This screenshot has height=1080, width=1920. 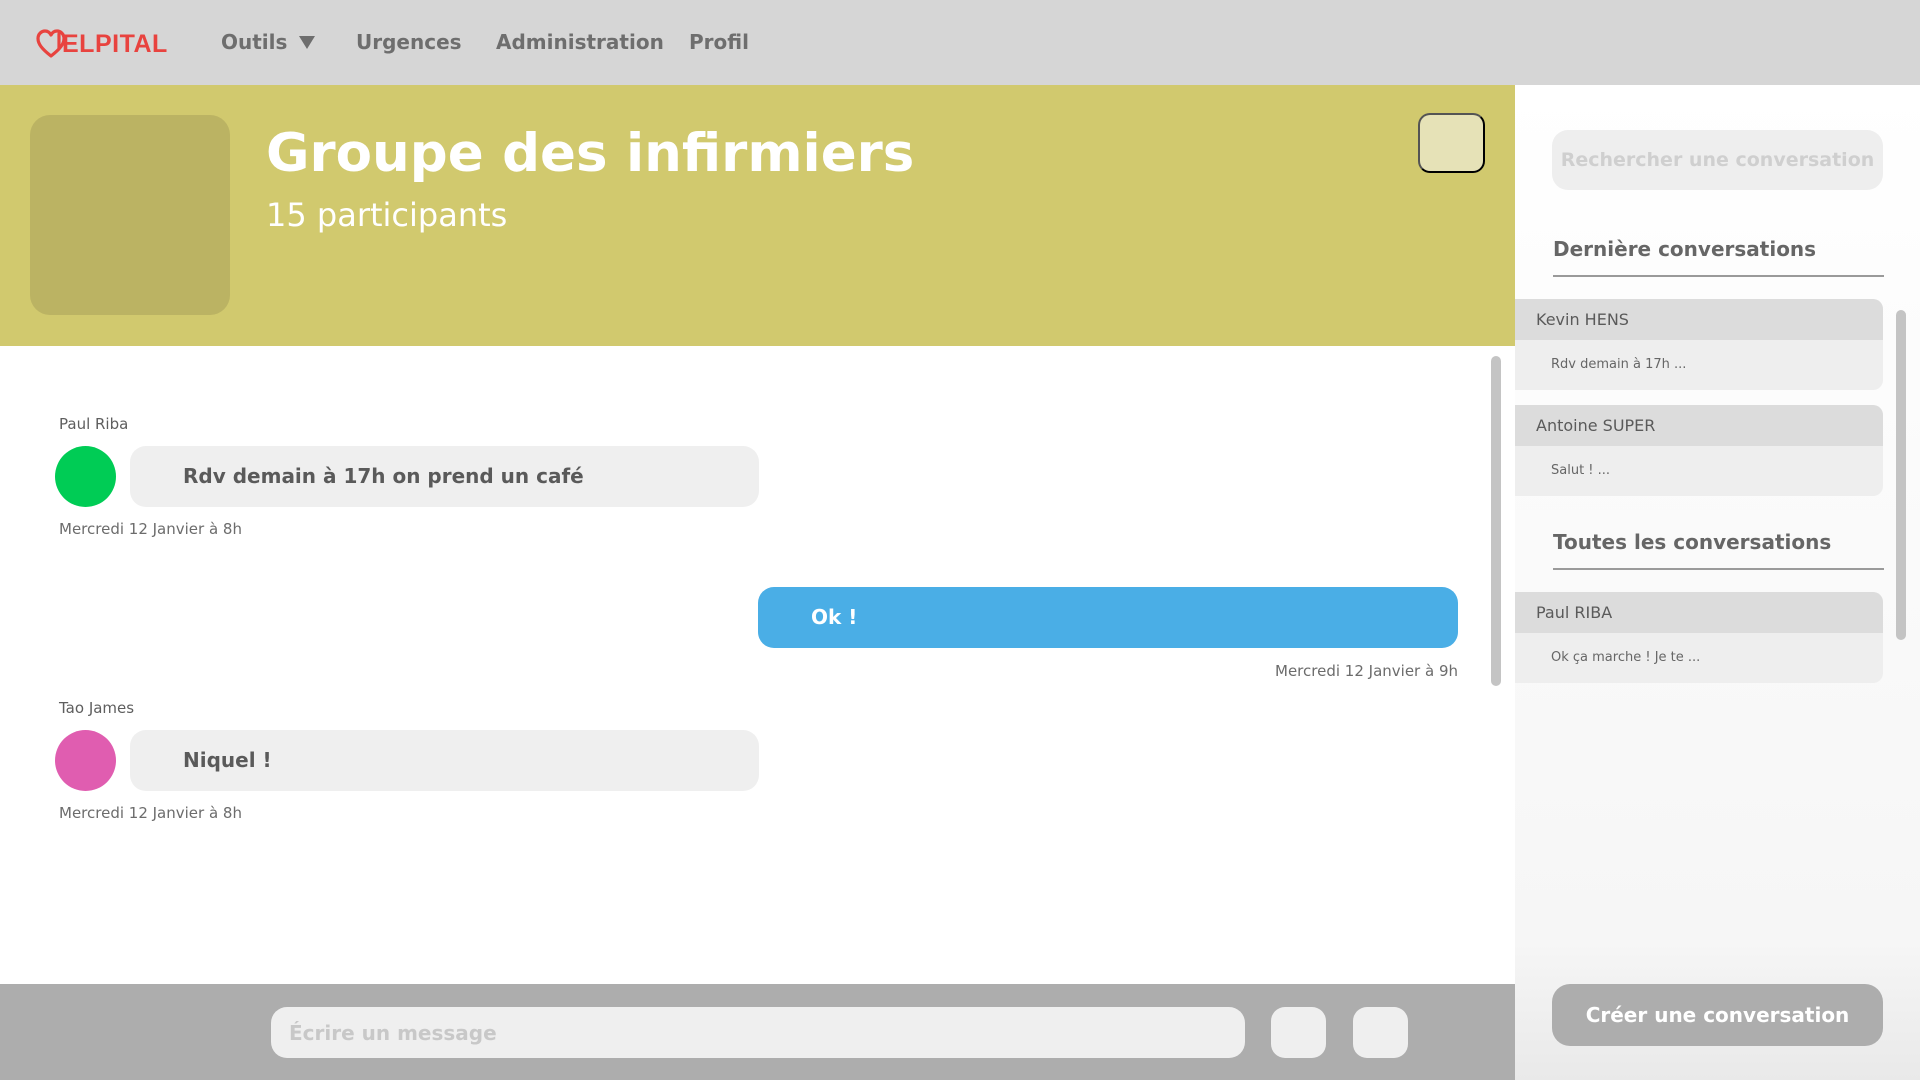 What do you see at coordinates (1717, 160) in the screenshot?
I see `conversation-search-input` at bounding box center [1717, 160].